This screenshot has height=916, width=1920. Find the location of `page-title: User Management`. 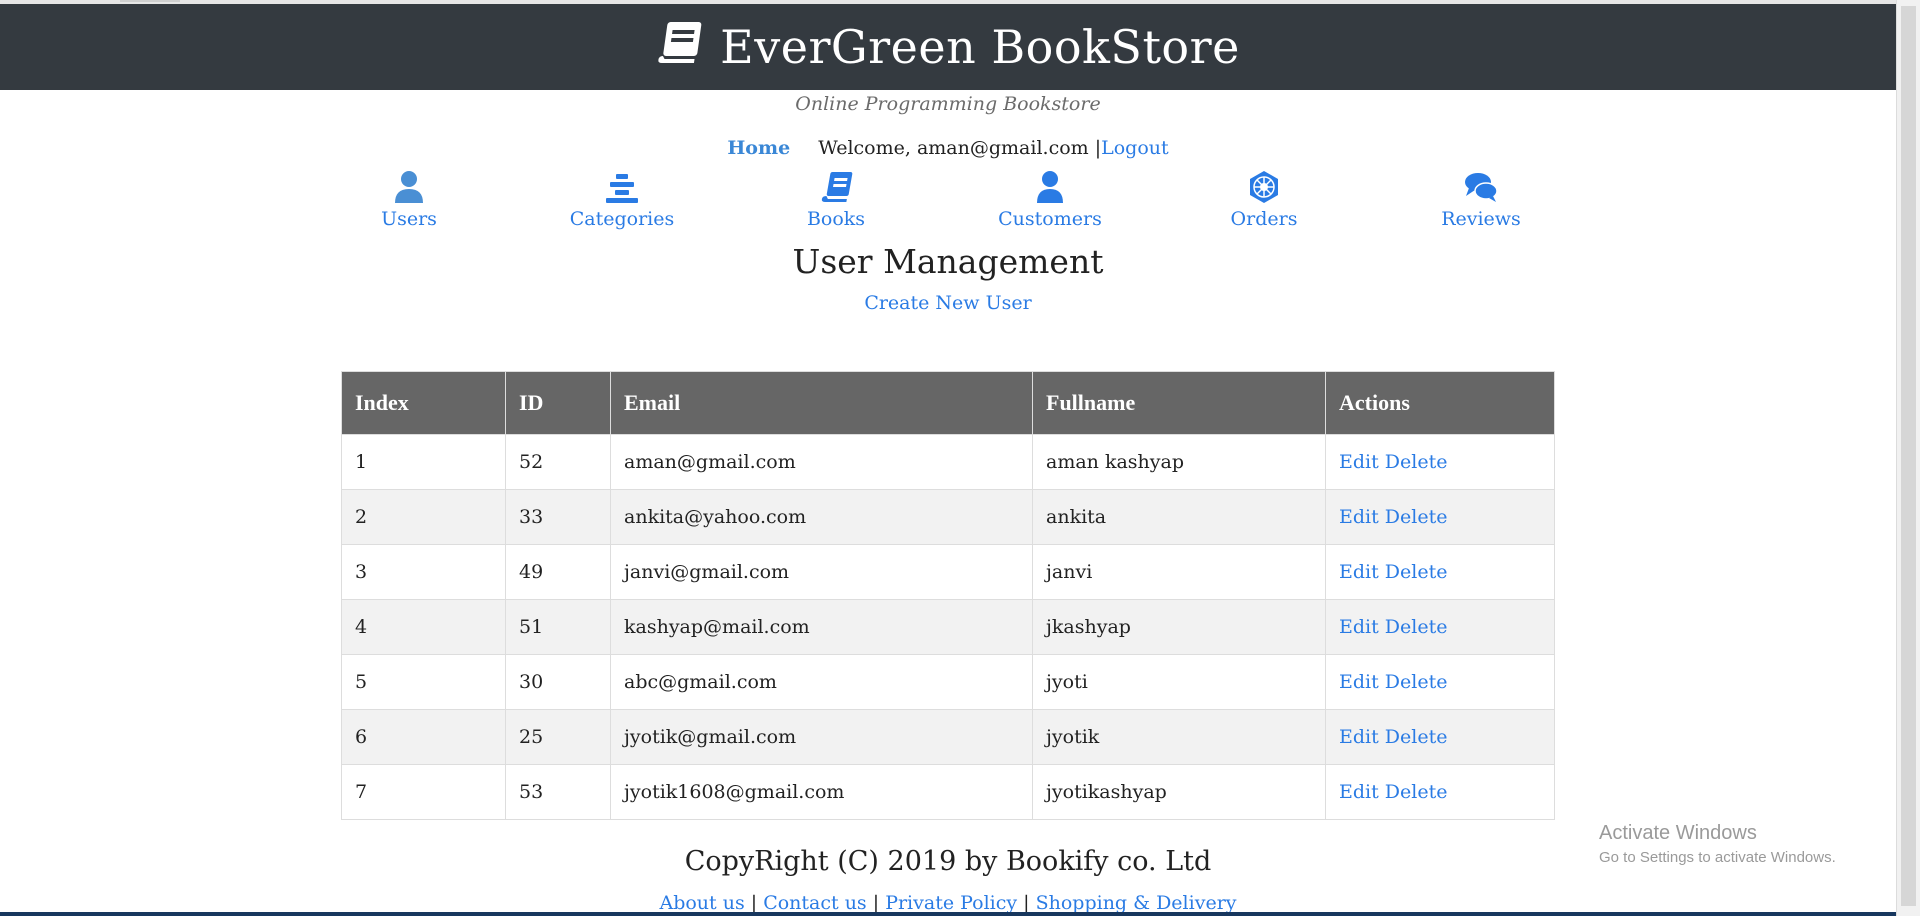

page-title: User Management is located at coordinates (948, 261).